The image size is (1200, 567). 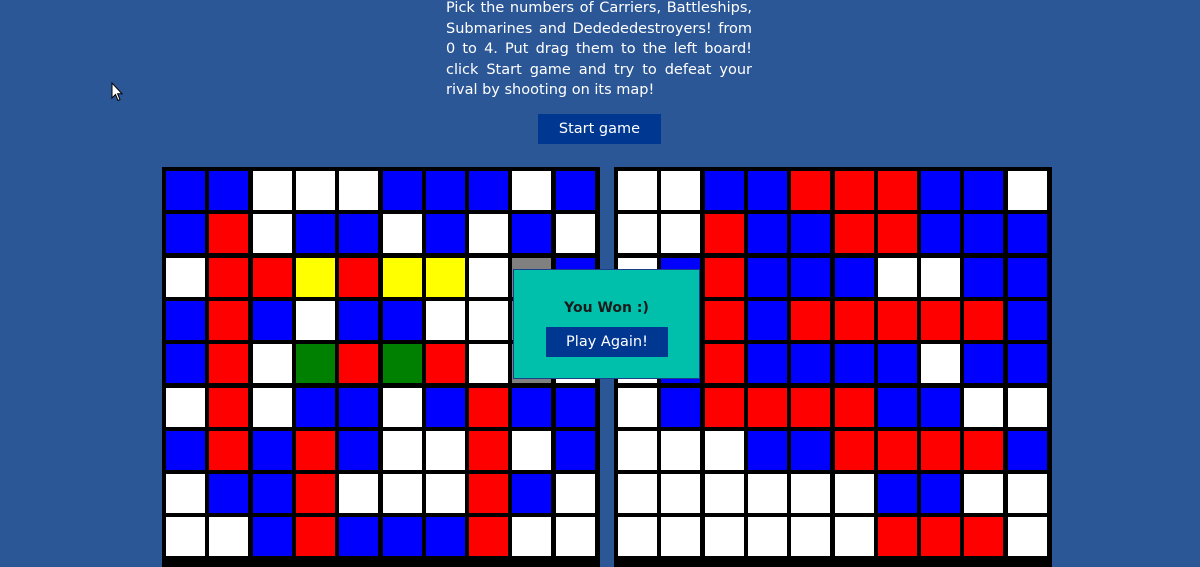 I want to click on start-game-button: Start game, so click(x=599, y=129).